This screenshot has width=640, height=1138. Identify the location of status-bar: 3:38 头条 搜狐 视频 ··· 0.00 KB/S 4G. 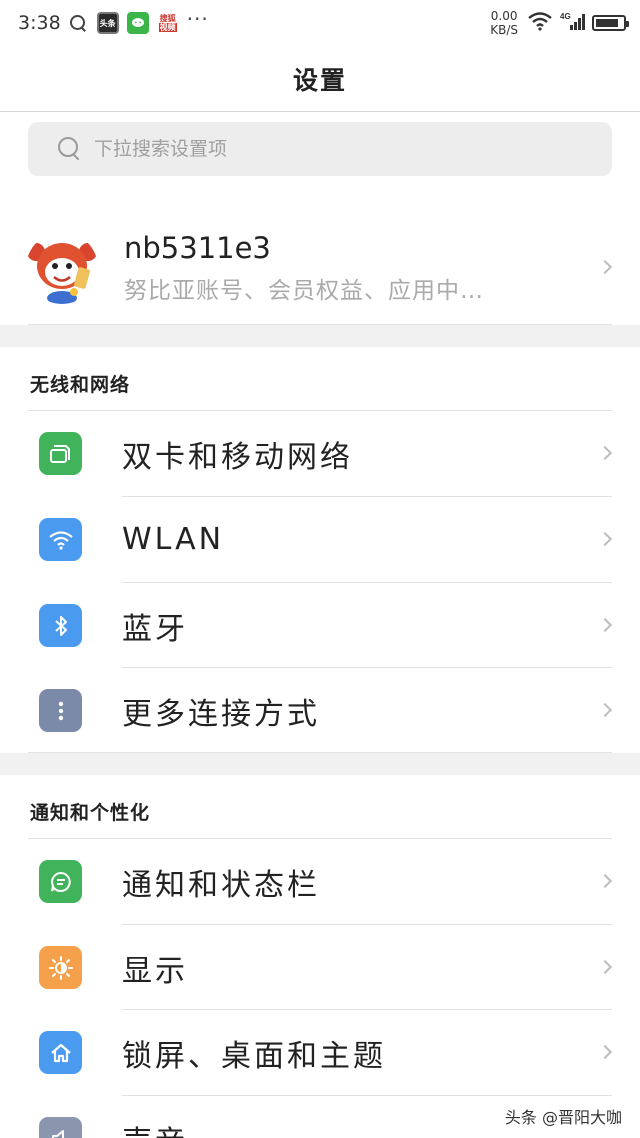
(320, 23).